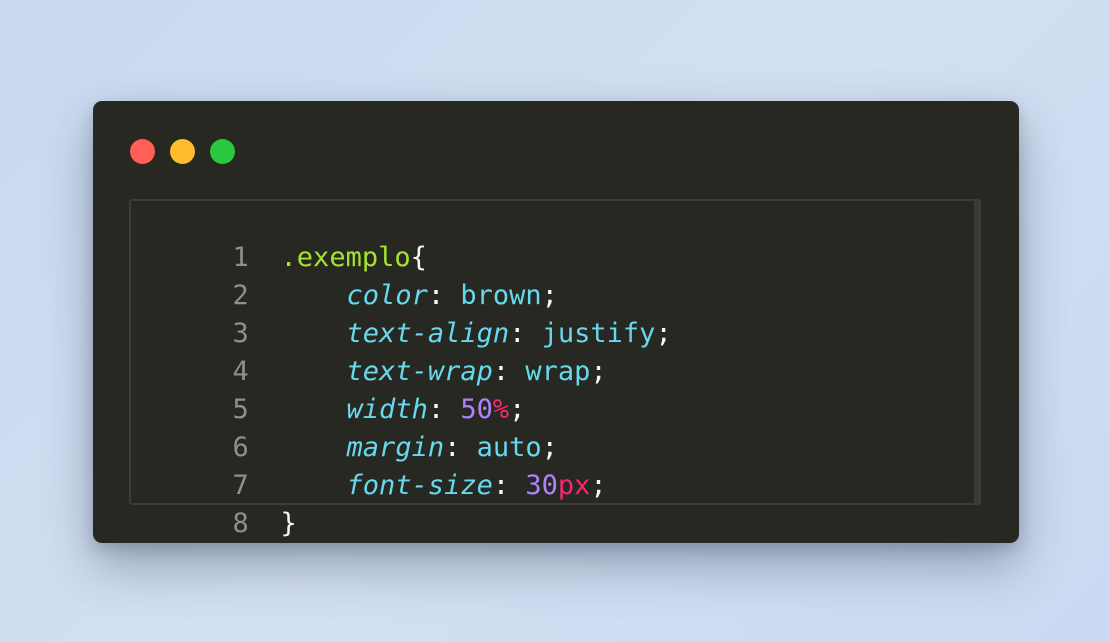 Image resolution: width=1110 pixels, height=642 pixels. Describe the element at coordinates (369, 465) in the screenshot. I see `code-line-7: 7 font-size: 30px;` at that location.